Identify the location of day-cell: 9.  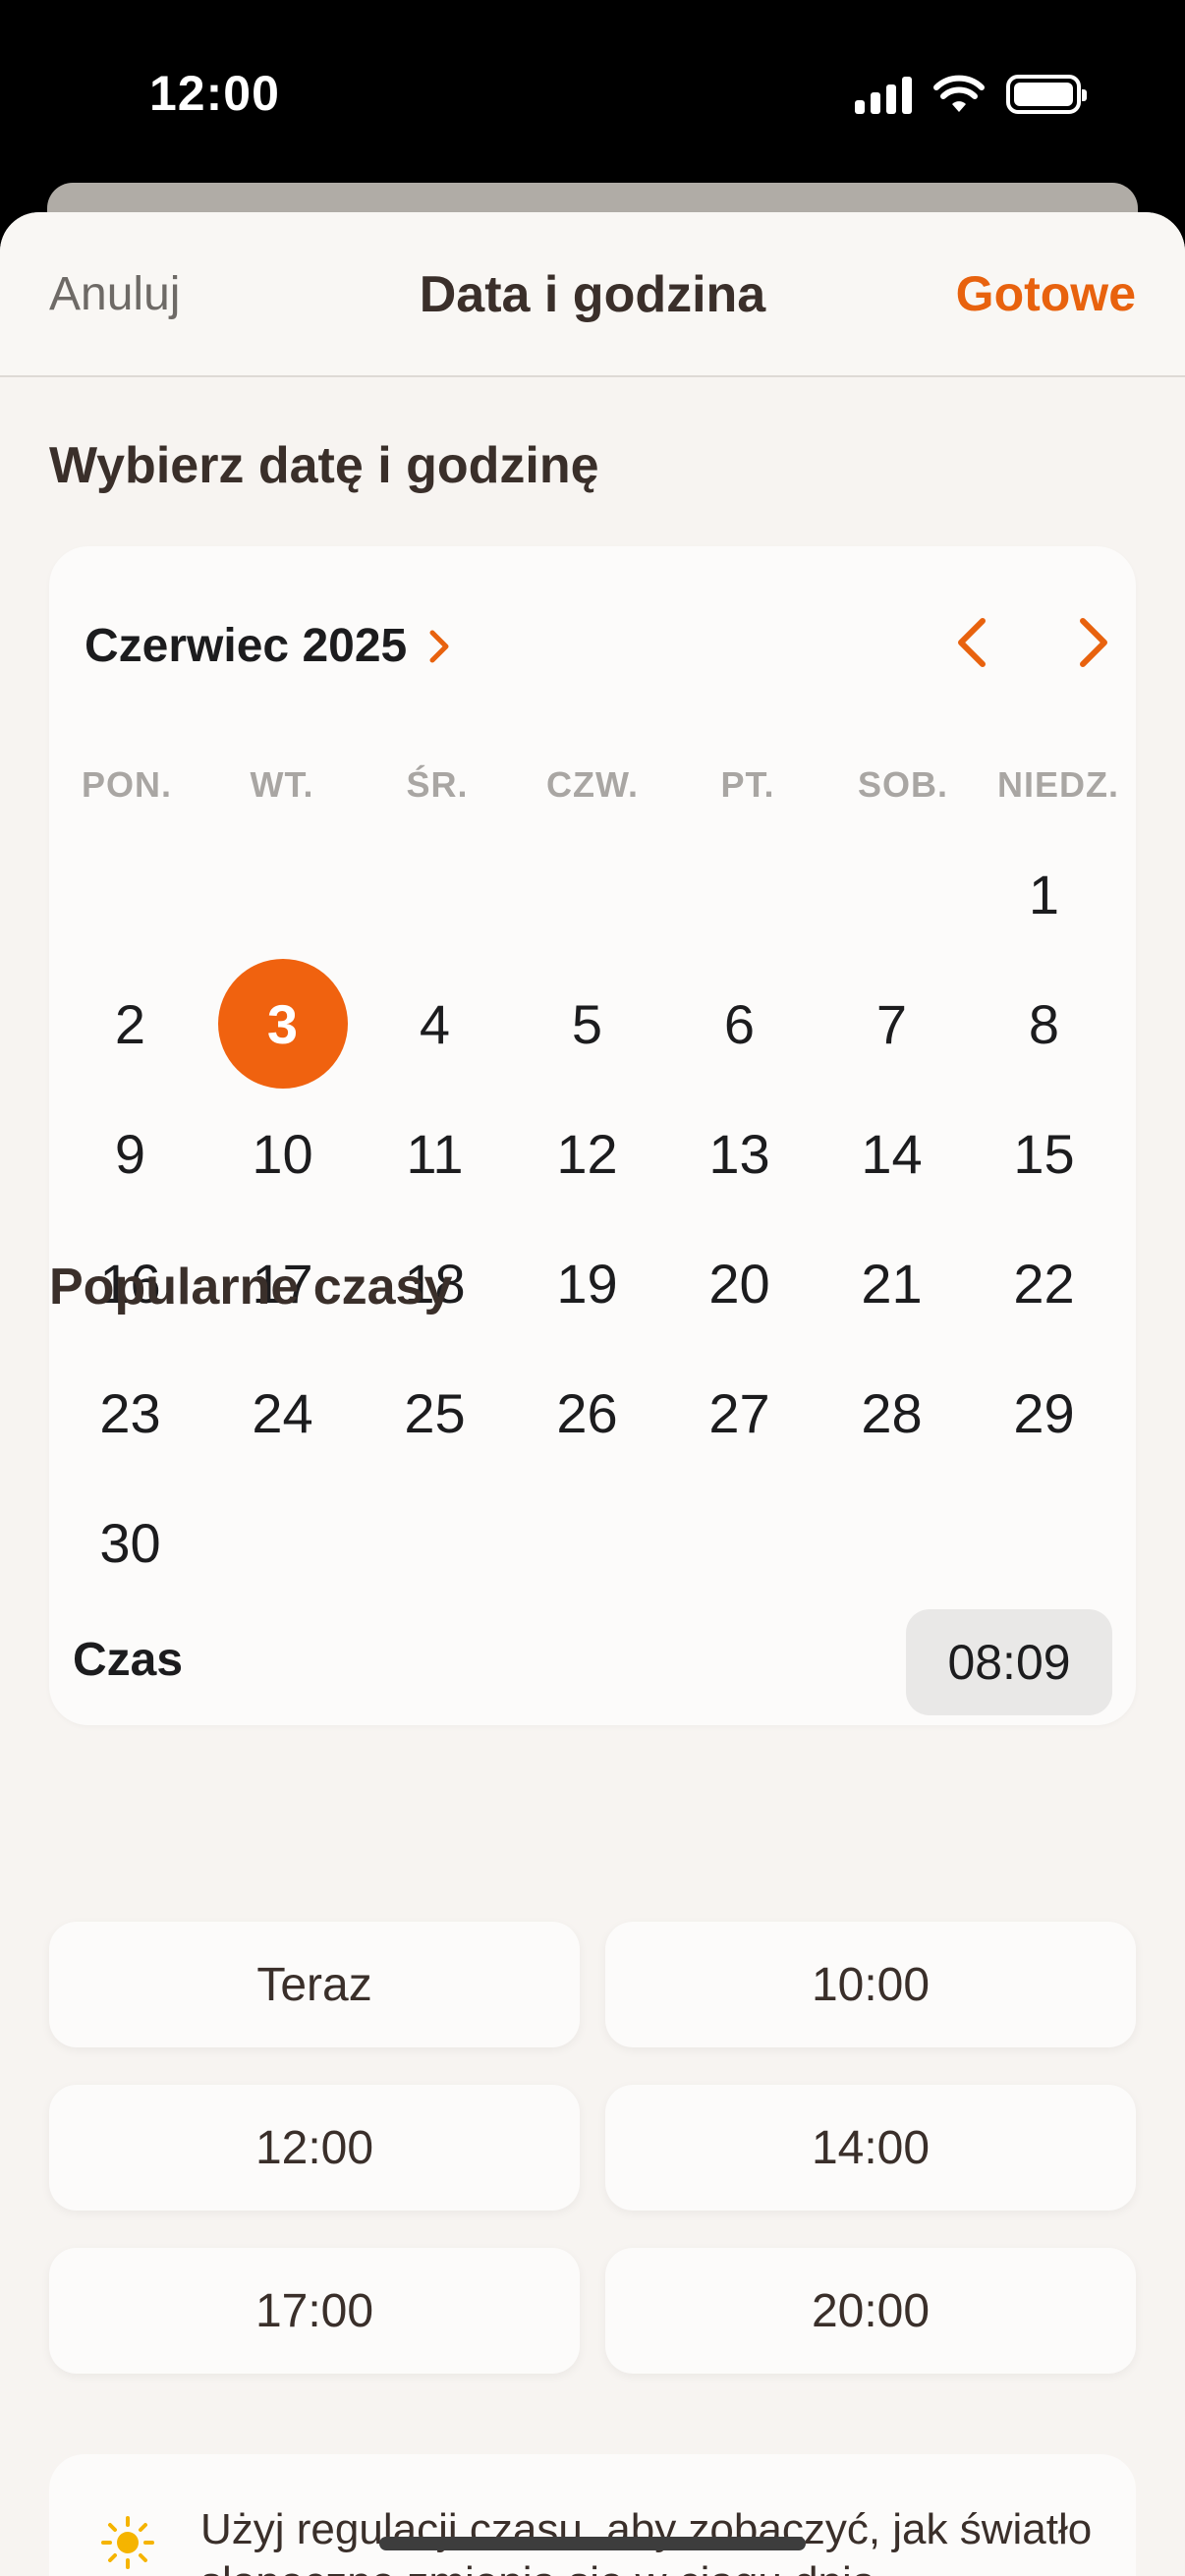
(130, 1153).